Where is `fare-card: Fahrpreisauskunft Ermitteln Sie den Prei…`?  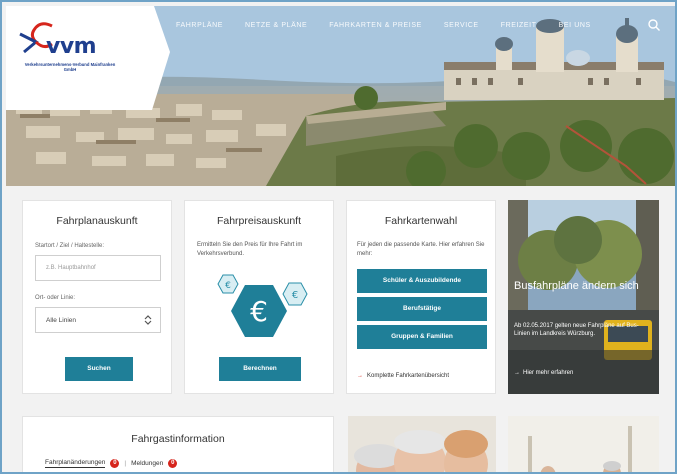 fare-card: Fahrpreisauskunft Ermitteln Sie den Prei… is located at coordinates (259, 297).